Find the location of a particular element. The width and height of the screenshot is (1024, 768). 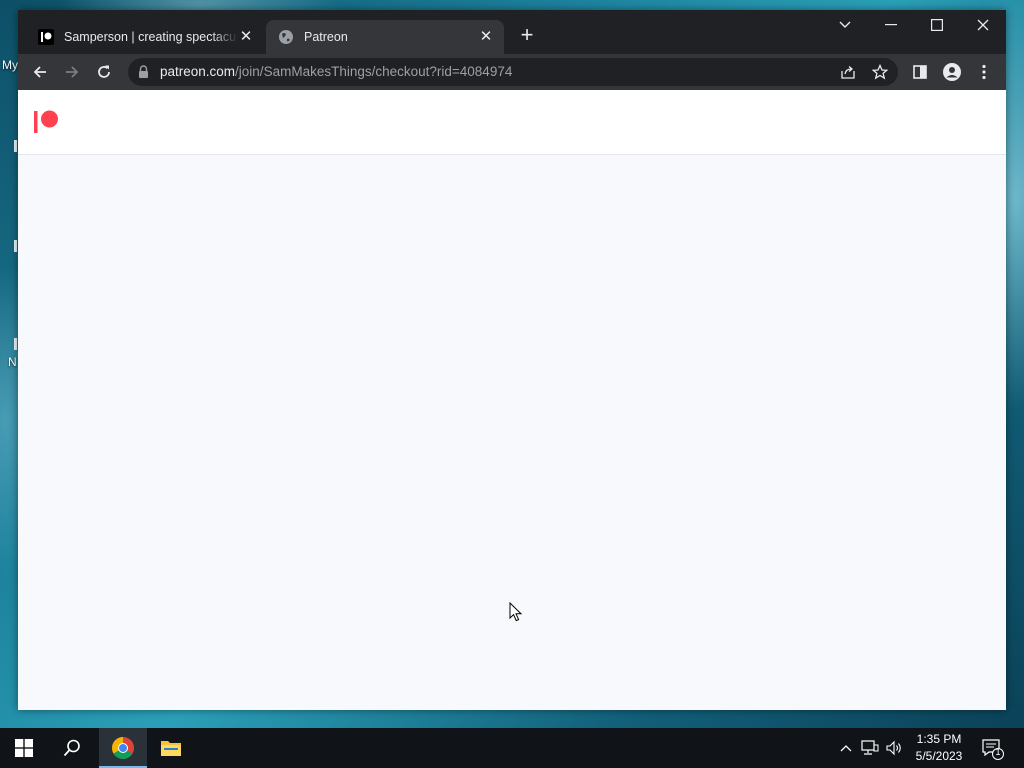

start-button is located at coordinates (24, 748).